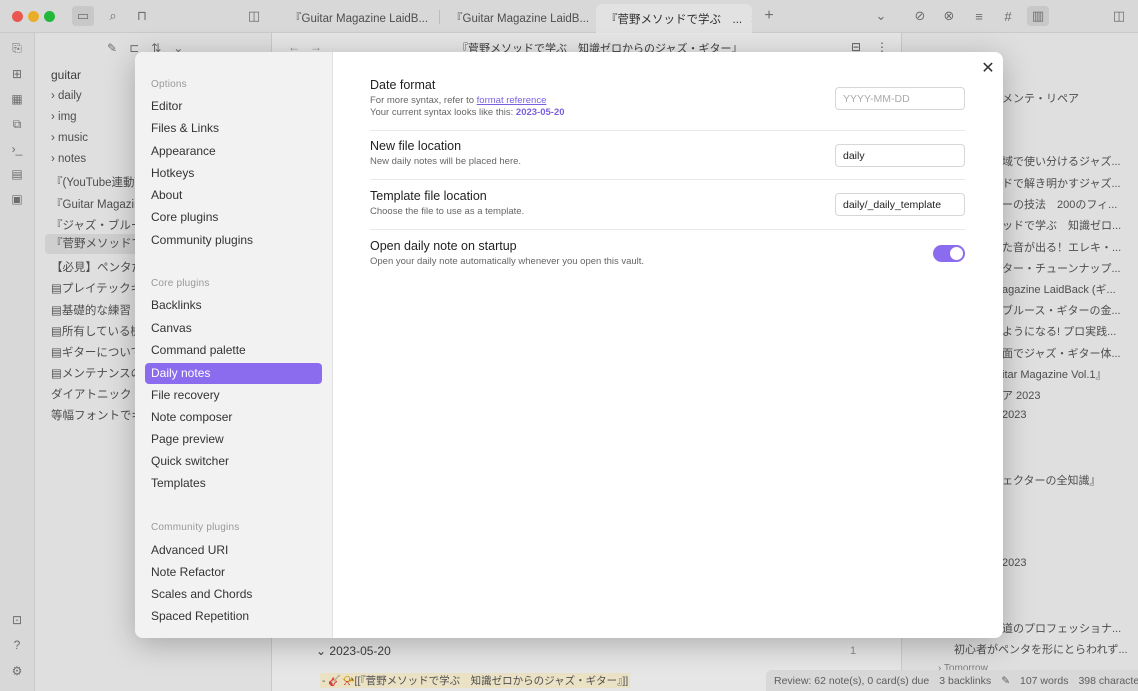  What do you see at coordinates (180, 283) in the screenshot?
I see `nav-heading-core: Core plugins` at bounding box center [180, 283].